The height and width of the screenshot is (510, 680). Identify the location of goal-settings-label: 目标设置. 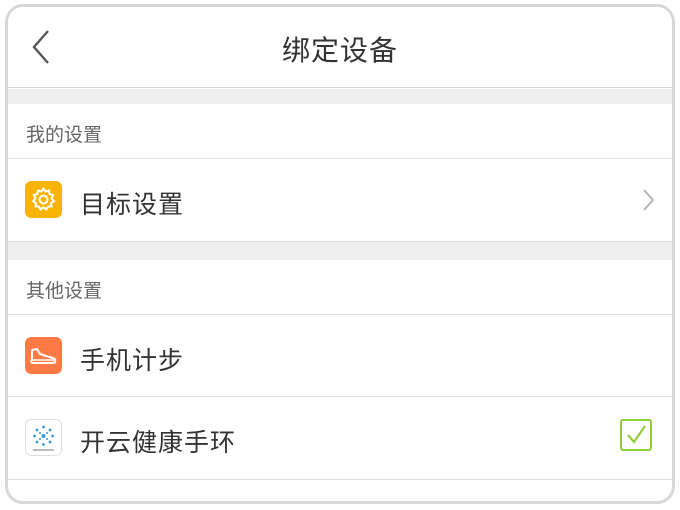
(132, 204).